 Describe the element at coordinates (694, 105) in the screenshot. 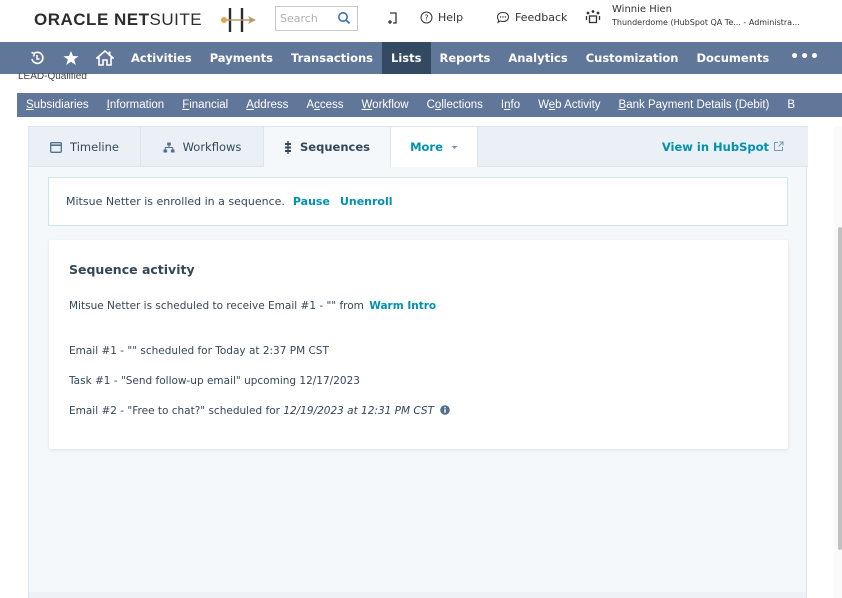

I see `subtab-bank-payment-details: Bank Payment Details (Debit)` at that location.